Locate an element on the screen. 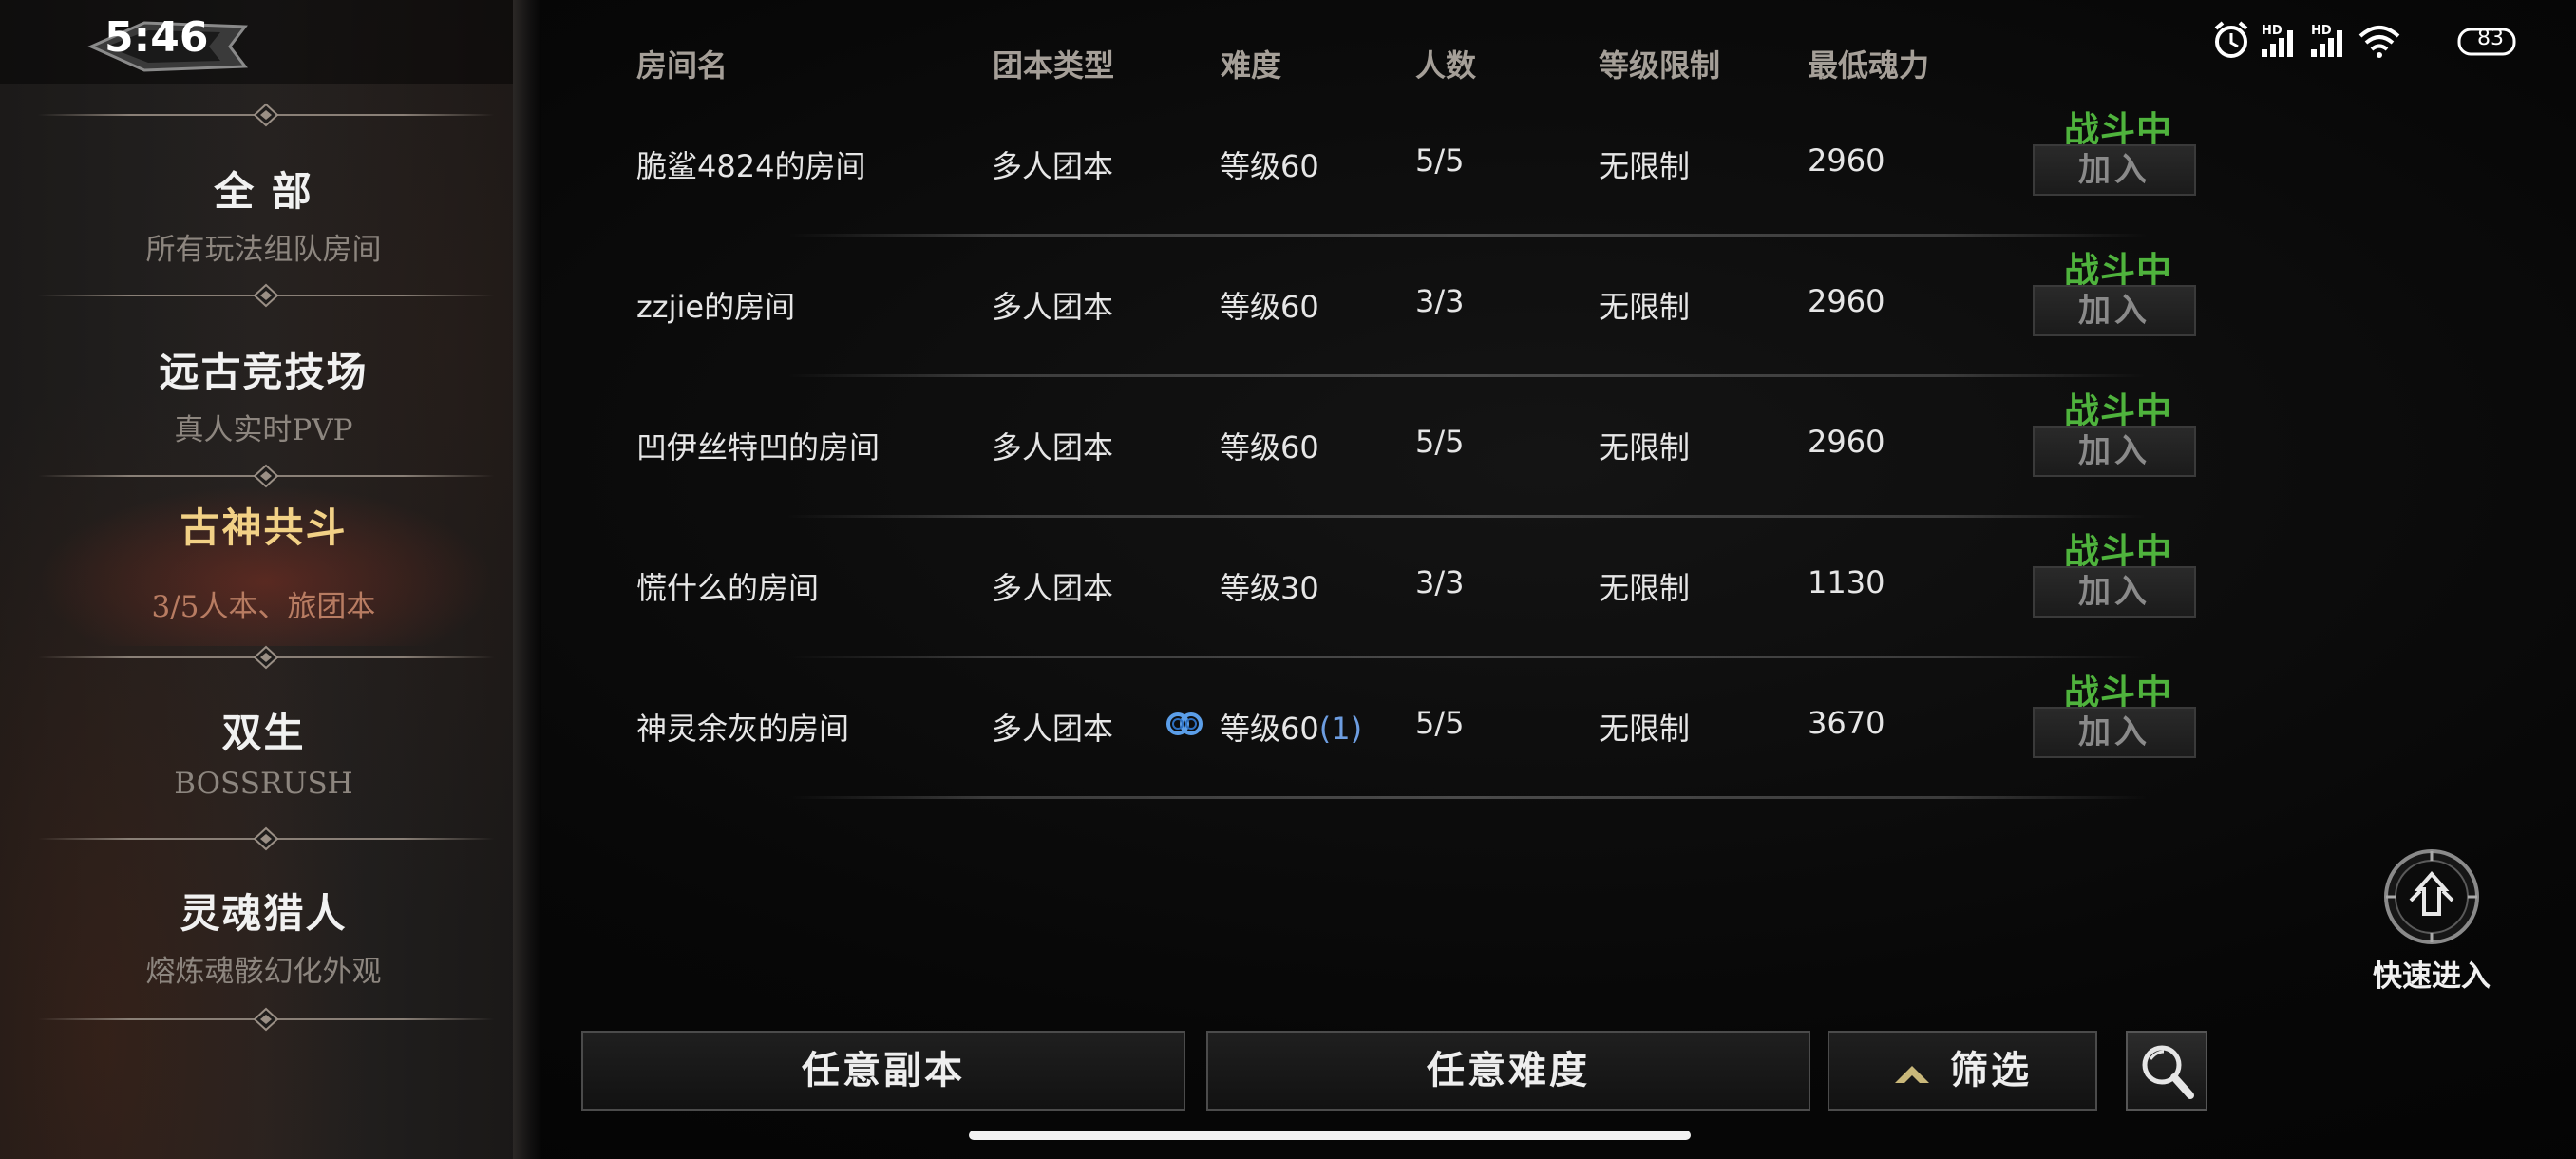 This screenshot has width=2576, height=1159. sidebar-item-twins: 双生 BOSSRUSH is located at coordinates (263, 751).